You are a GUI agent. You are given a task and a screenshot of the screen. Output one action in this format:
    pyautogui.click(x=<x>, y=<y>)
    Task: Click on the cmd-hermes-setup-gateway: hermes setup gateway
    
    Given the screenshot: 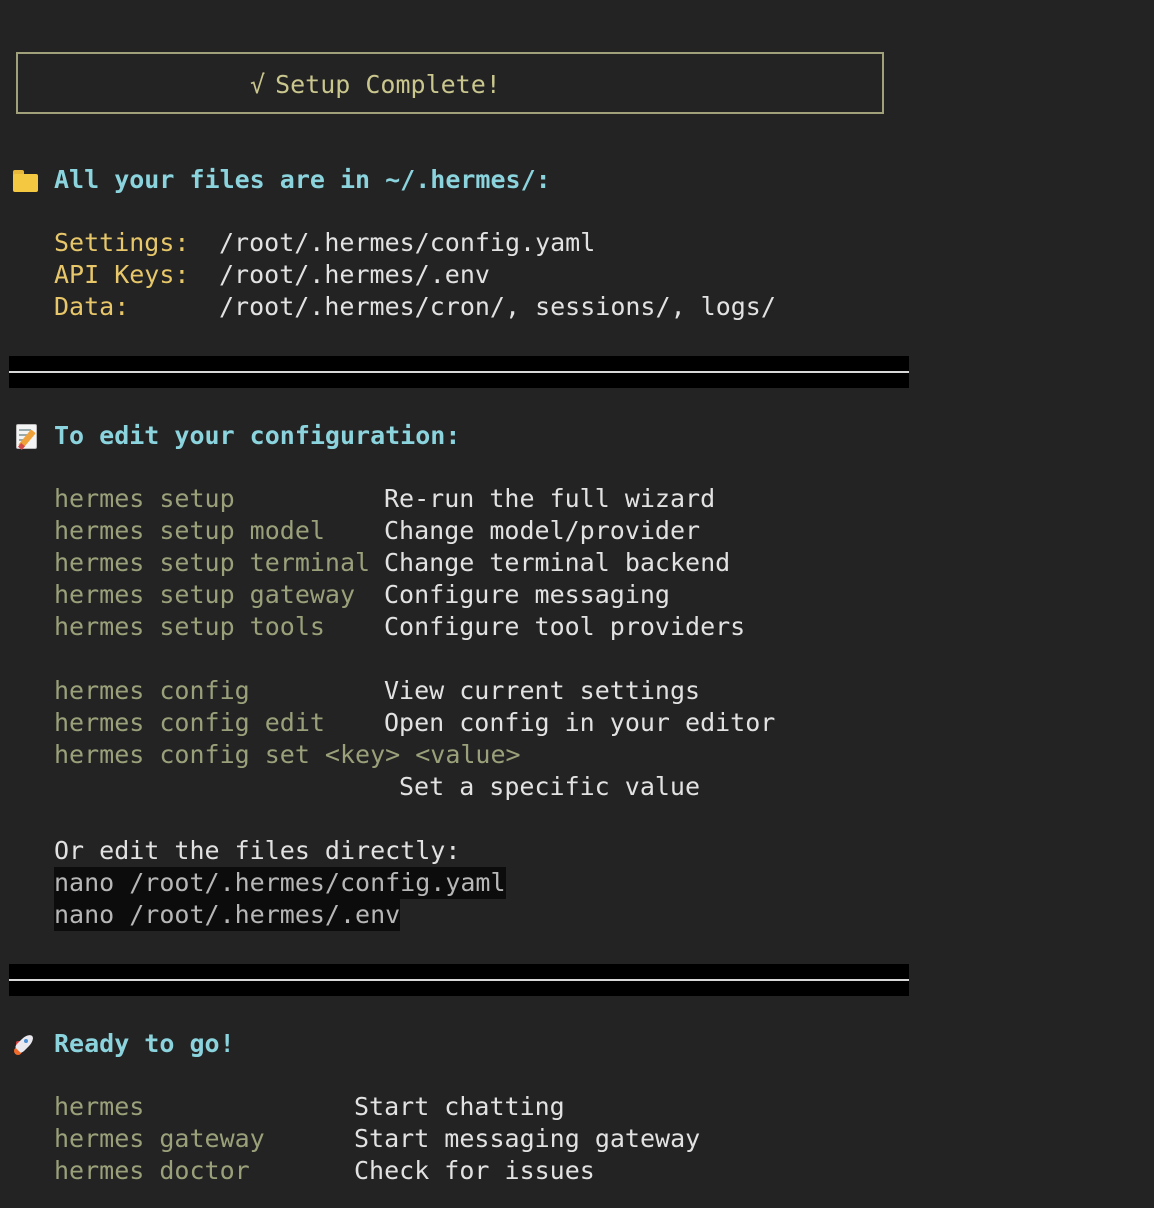 What is the action you would take?
    pyautogui.click(x=205, y=594)
    